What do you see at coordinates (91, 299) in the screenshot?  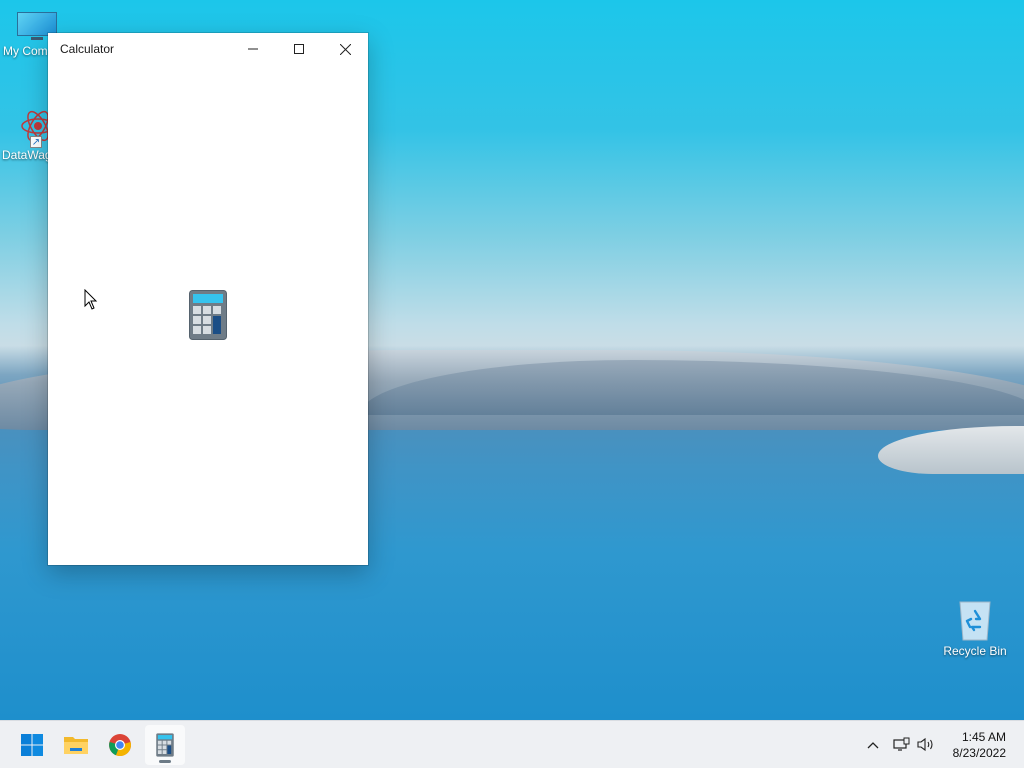 I see `mouse-cursor-icon` at bounding box center [91, 299].